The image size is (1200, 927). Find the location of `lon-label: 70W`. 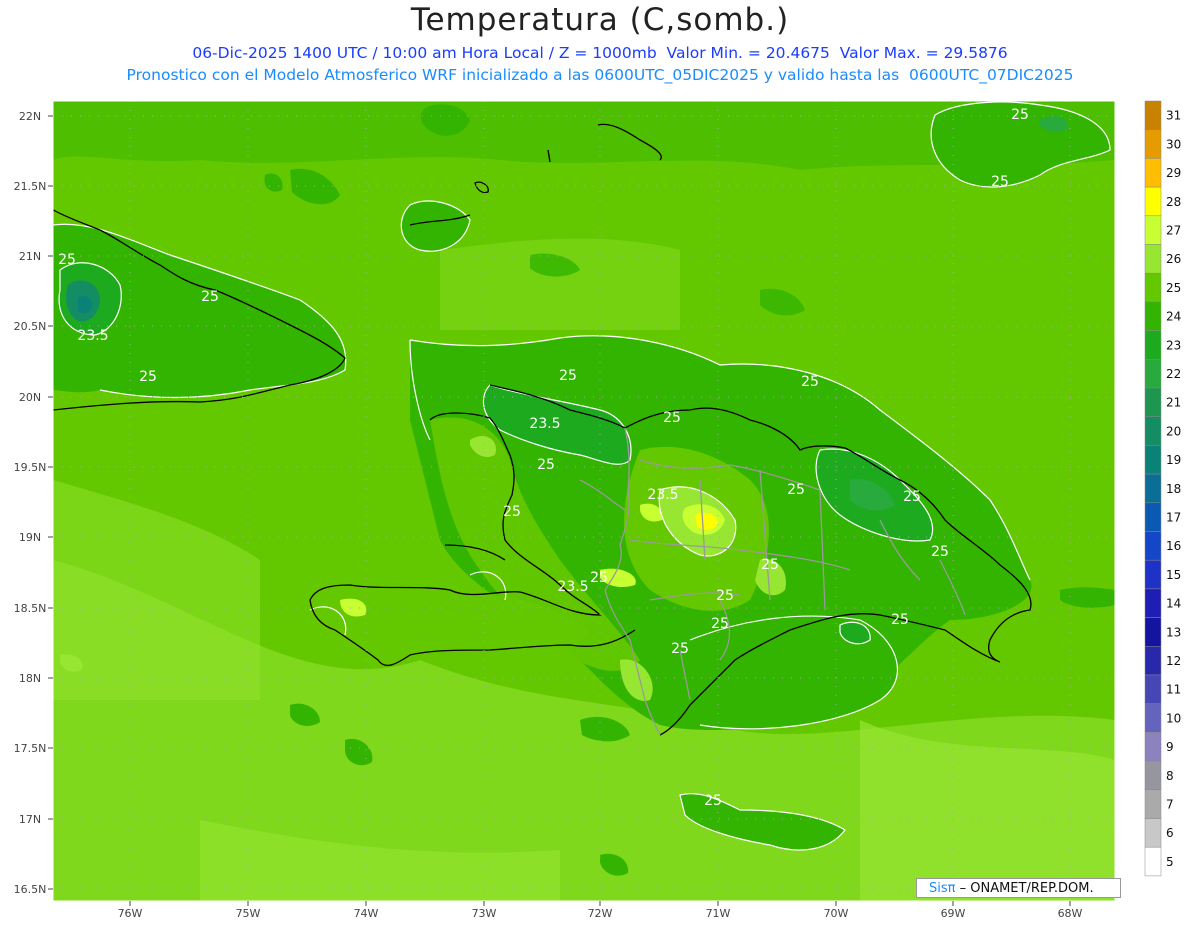

lon-label: 70W is located at coordinates (836, 913).